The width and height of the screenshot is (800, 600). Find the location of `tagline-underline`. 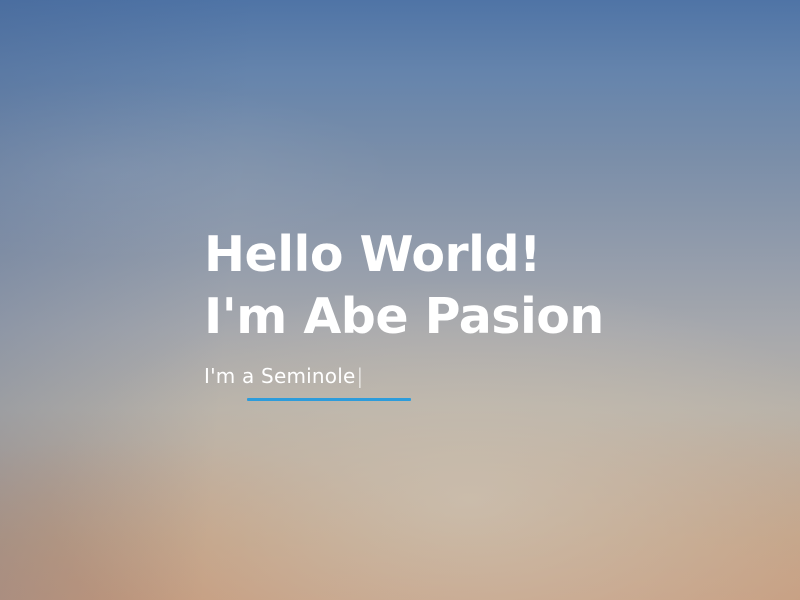

tagline-underline is located at coordinates (329, 399).